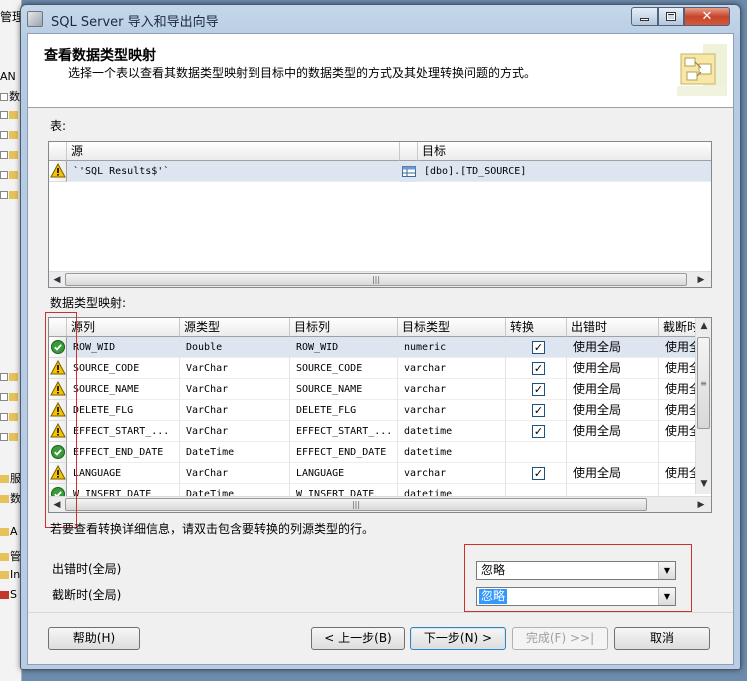  I want to click on source-column-cell: ROW_WID, so click(123, 347).